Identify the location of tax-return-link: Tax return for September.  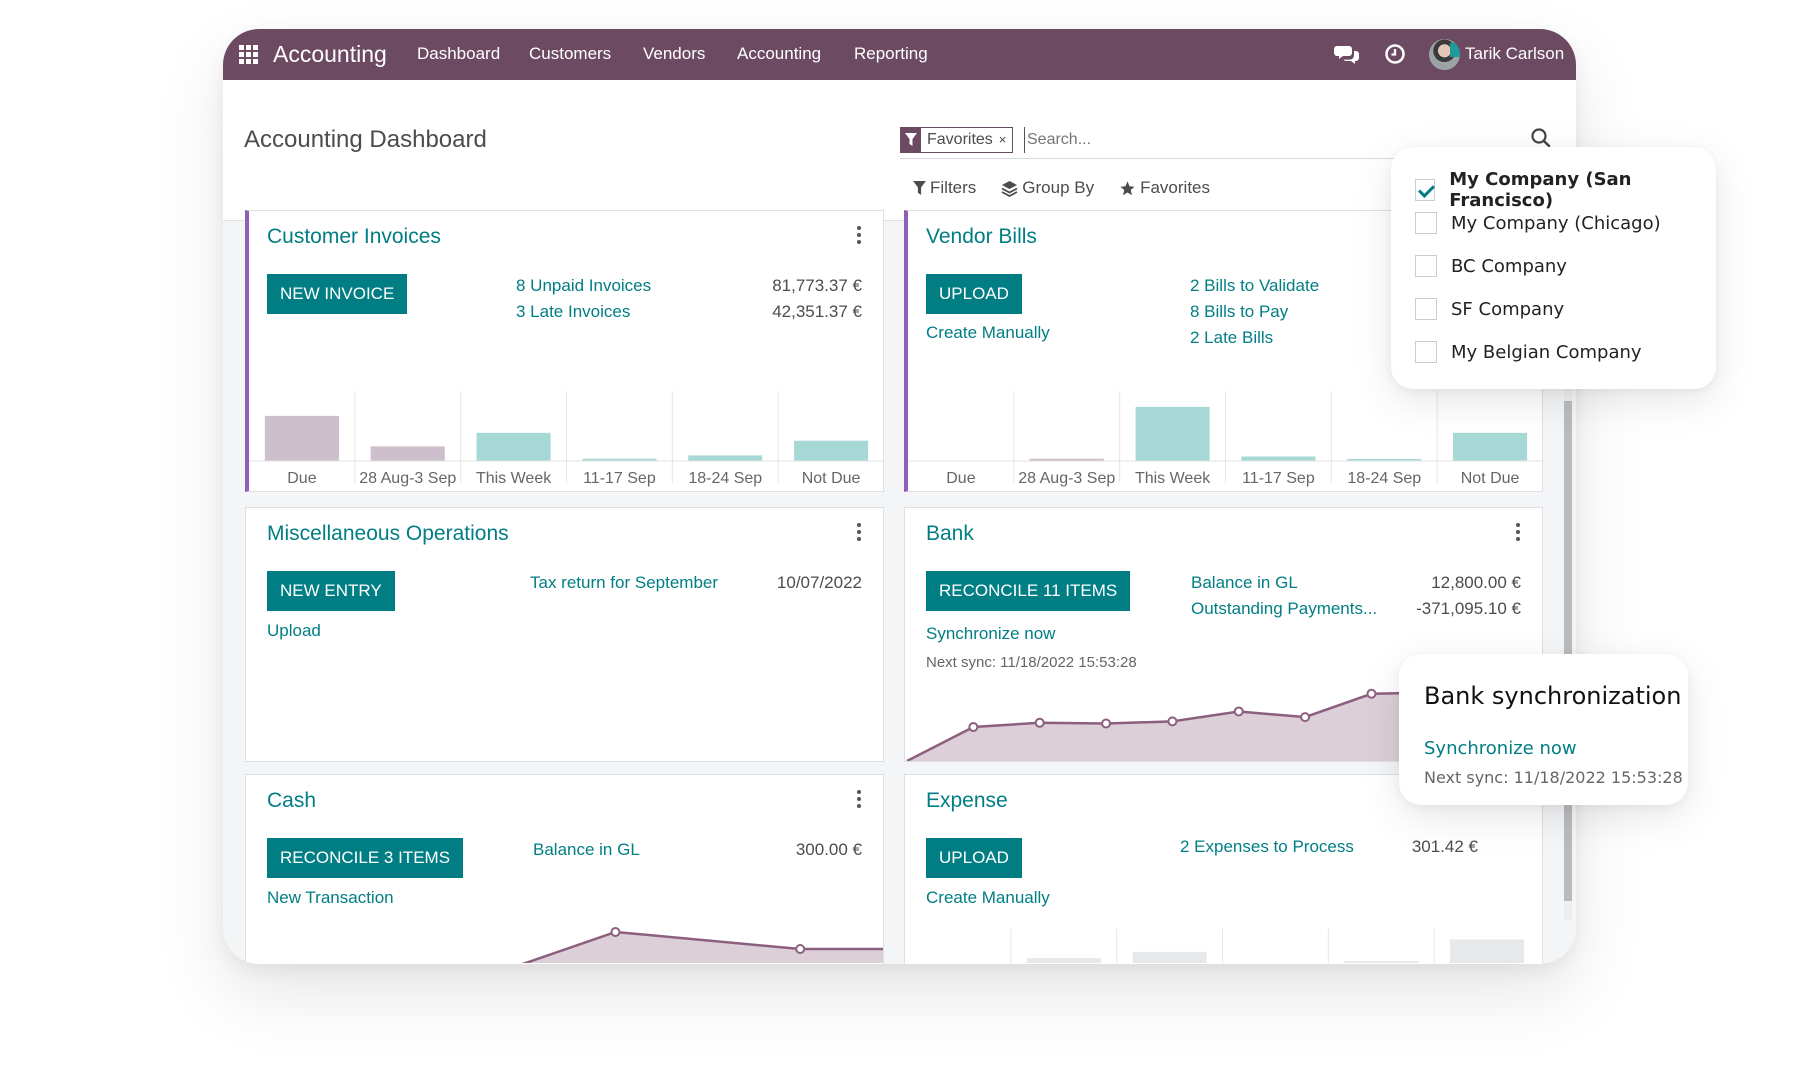
(624, 583).